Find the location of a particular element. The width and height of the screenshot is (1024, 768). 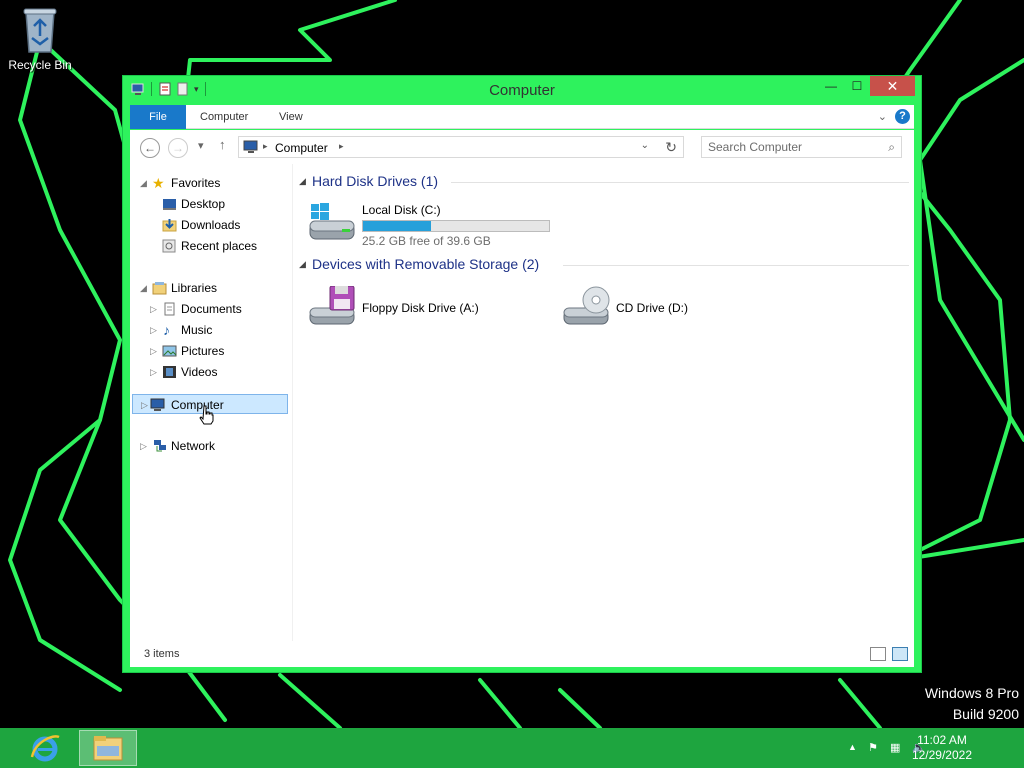

file-explorer-icon is located at coordinates (108, 748).